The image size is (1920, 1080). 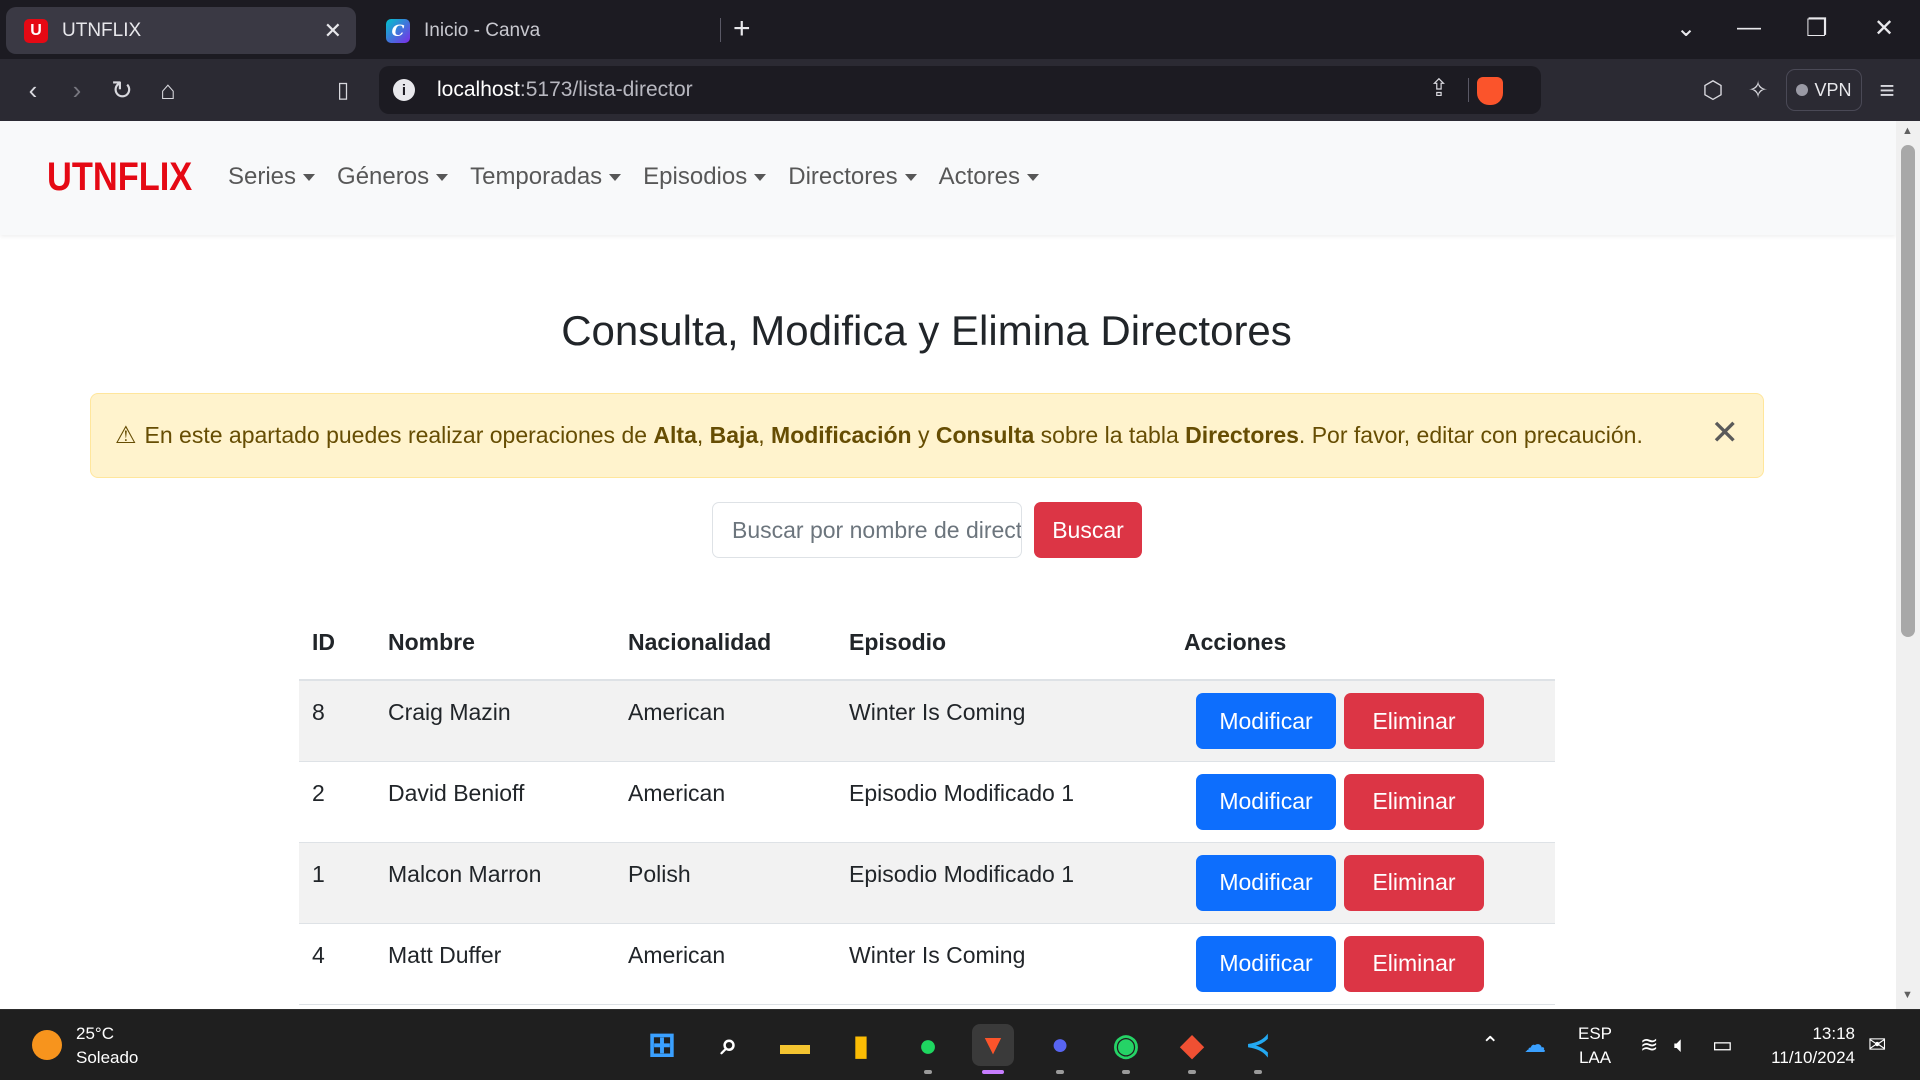 I want to click on site-info-icon: i, so click(x=404, y=90).